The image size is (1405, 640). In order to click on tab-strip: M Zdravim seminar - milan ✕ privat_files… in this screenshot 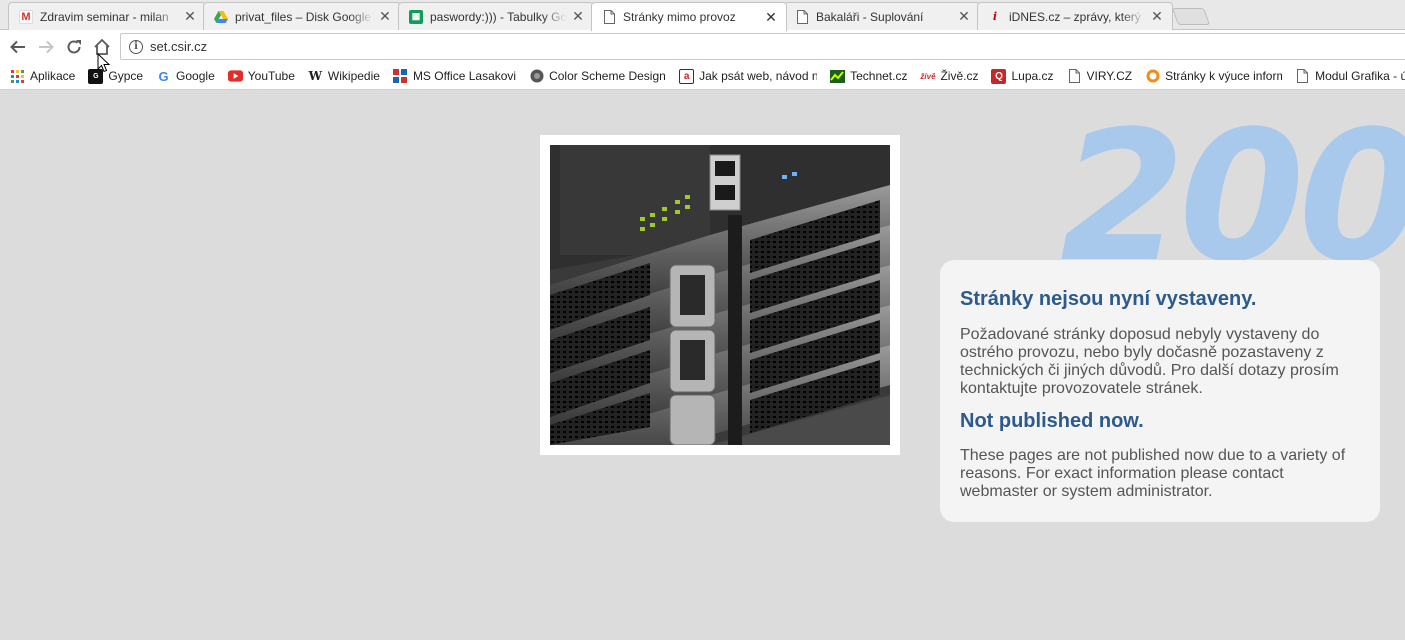, I will do `click(702, 15)`.